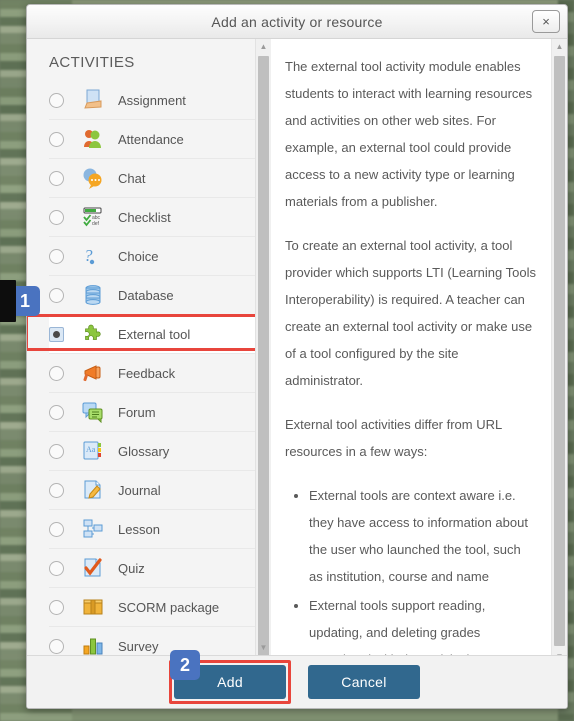  Describe the element at coordinates (93, 178) in the screenshot. I see `chat-icon` at that location.